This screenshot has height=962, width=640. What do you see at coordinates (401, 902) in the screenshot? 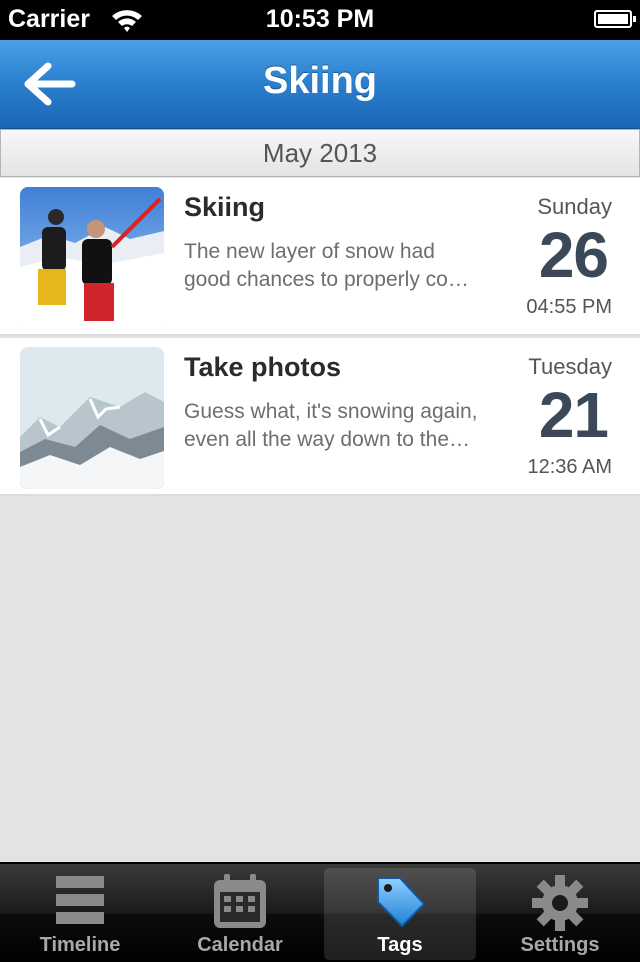
I see `tag-icon` at bounding box center [401, 902].